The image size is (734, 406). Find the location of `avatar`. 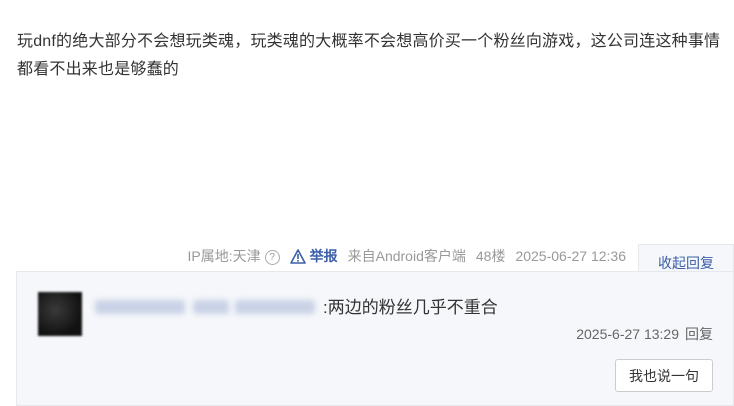

avatar is located at coordinates (60, 314).